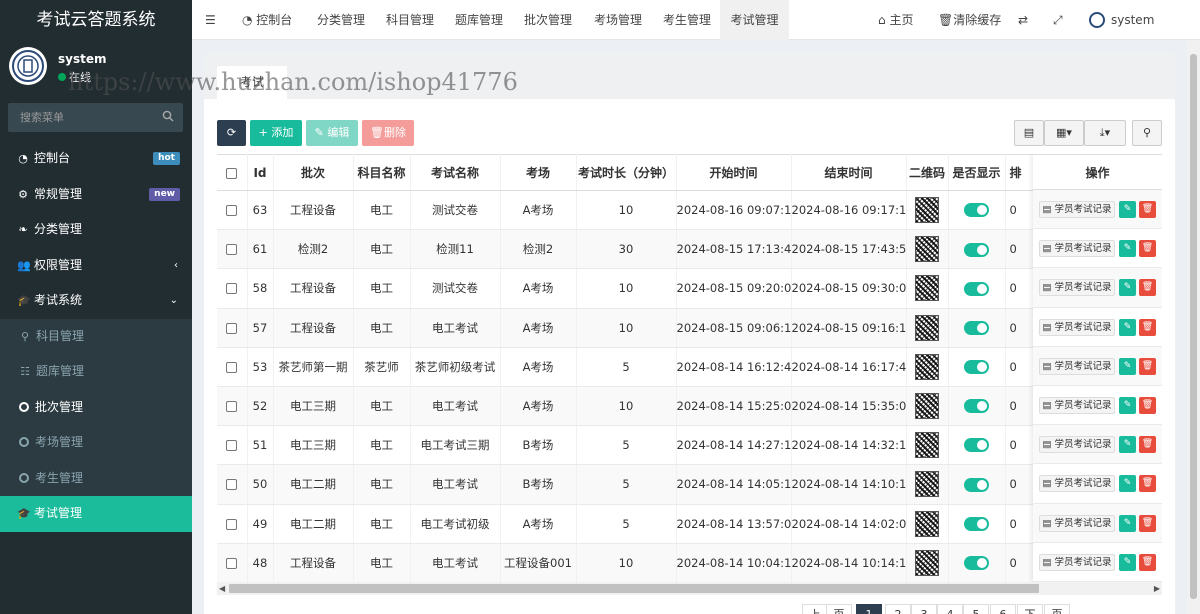  I want to click on translate-icon: ⇄, so click(1023, 20).